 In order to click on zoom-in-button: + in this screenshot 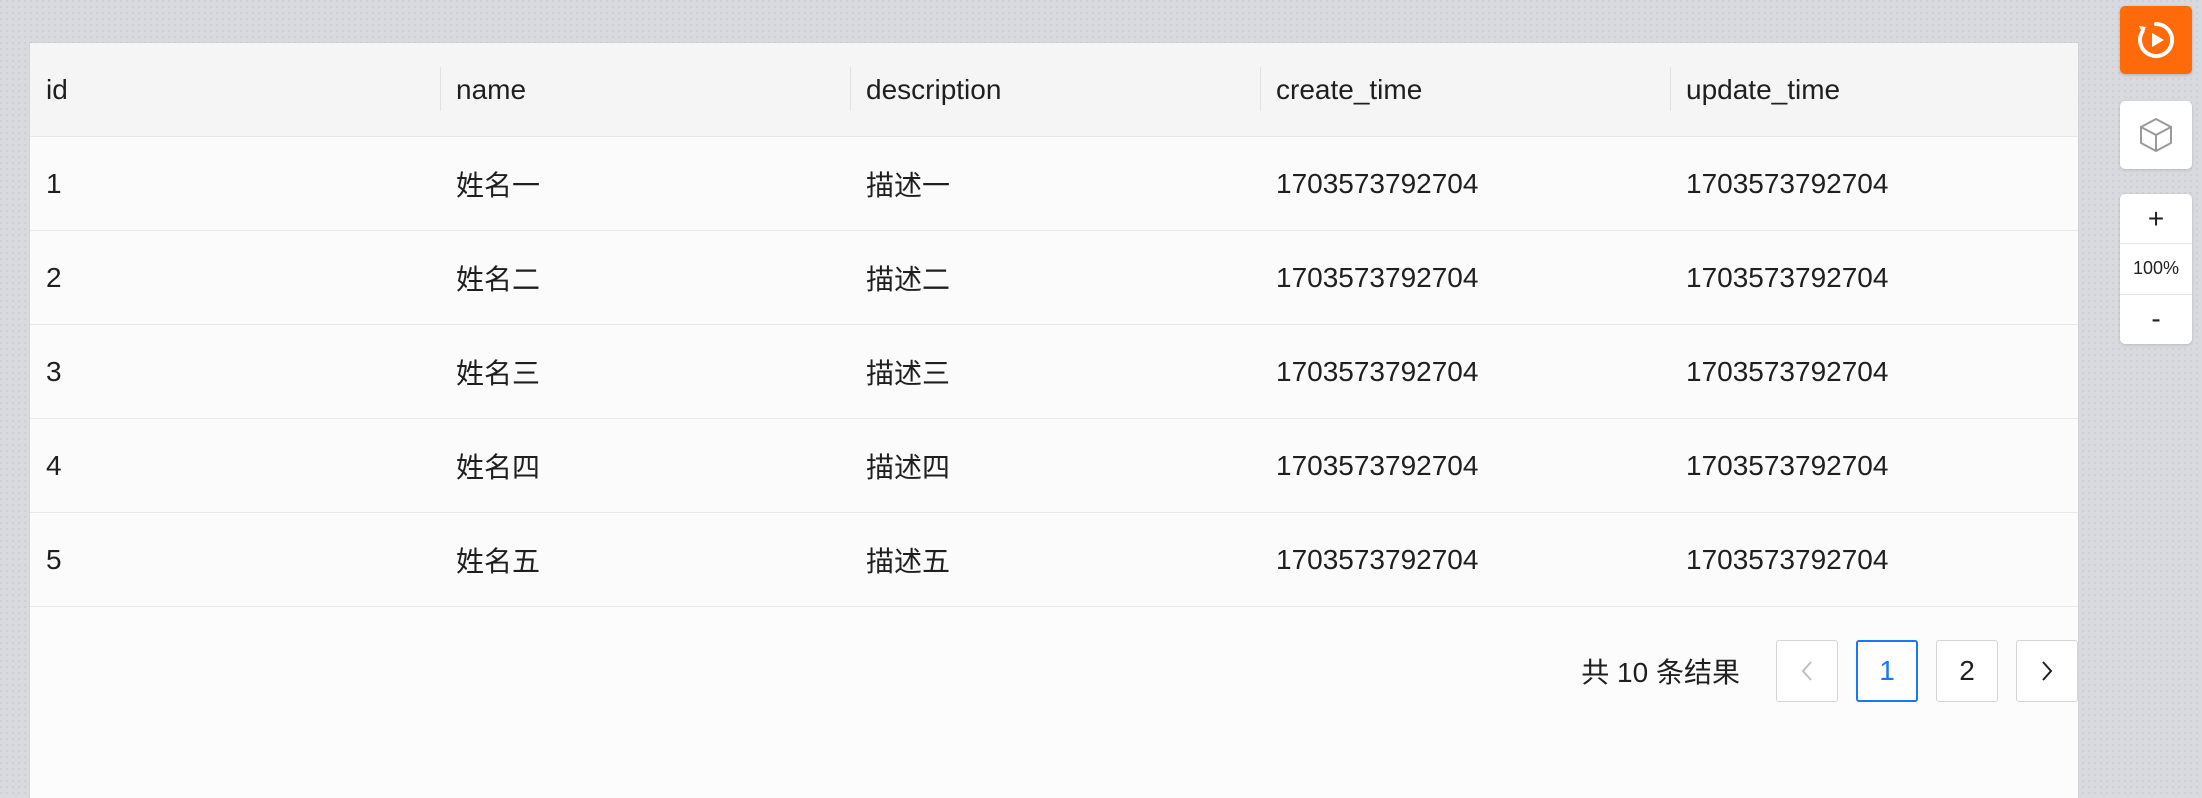, I will do `click(2156, 218)`.